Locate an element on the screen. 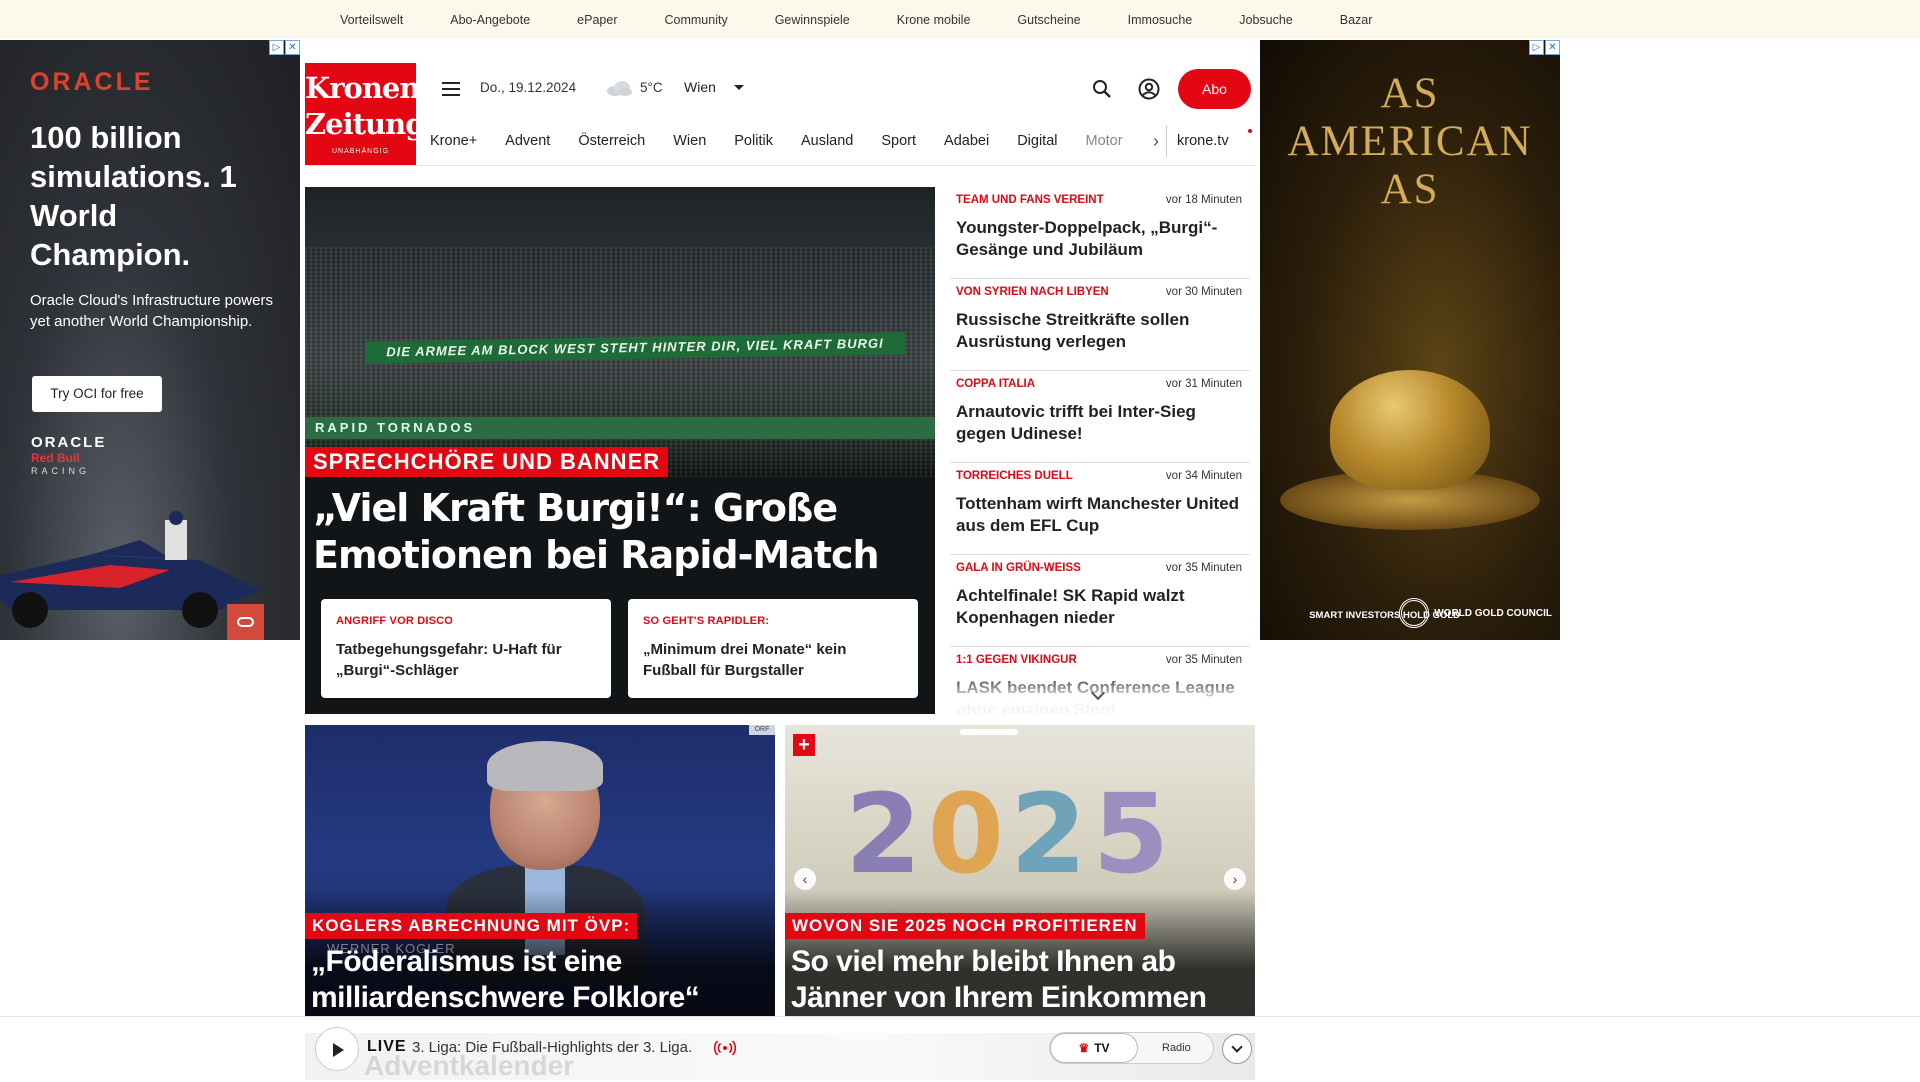  hero-kicker: SPRECHCHÖRE UND BANNER is located at coordinates (487, 462).